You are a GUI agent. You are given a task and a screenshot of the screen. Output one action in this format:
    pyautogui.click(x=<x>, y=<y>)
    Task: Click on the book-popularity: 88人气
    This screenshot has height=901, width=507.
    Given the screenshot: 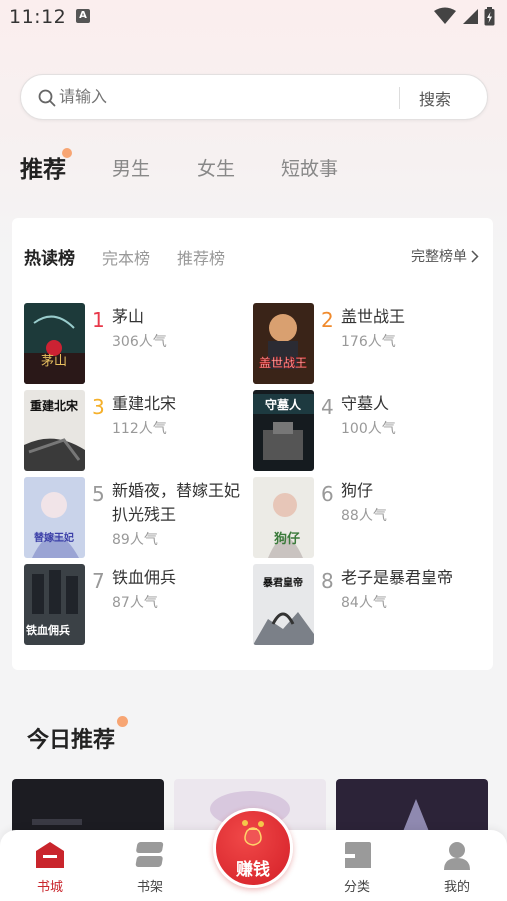 What is the action you would take?
    pyautogui.click(x=364, y=516)
    